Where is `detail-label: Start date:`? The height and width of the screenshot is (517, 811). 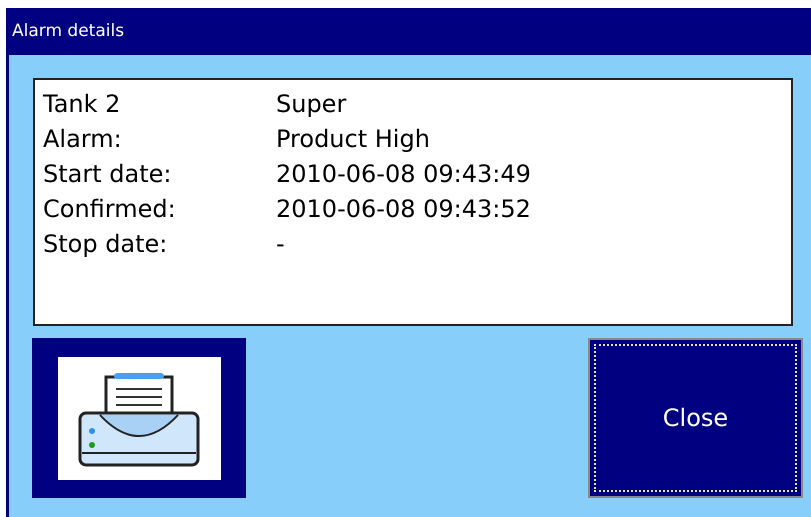
detail-label: Start date: is located at coordinates (107, 174).